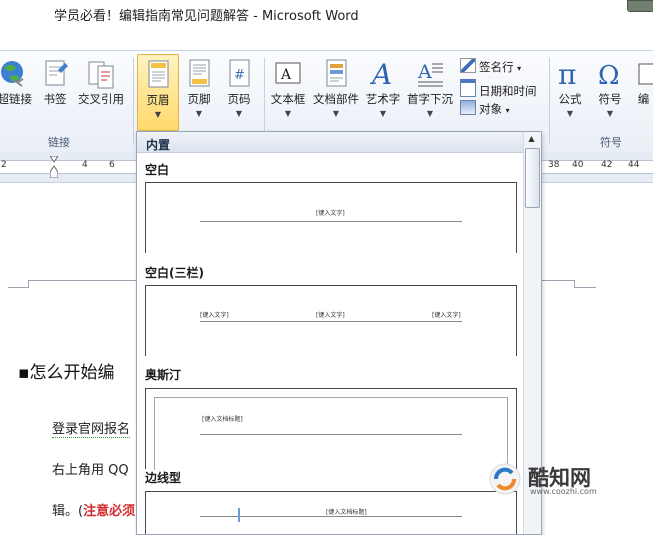 This screenshot has height=535, width=653. Describe the element at coordinates (531, 140) in the screenshot. I see `scroll-up-arrow-icon: ▲` at that location.